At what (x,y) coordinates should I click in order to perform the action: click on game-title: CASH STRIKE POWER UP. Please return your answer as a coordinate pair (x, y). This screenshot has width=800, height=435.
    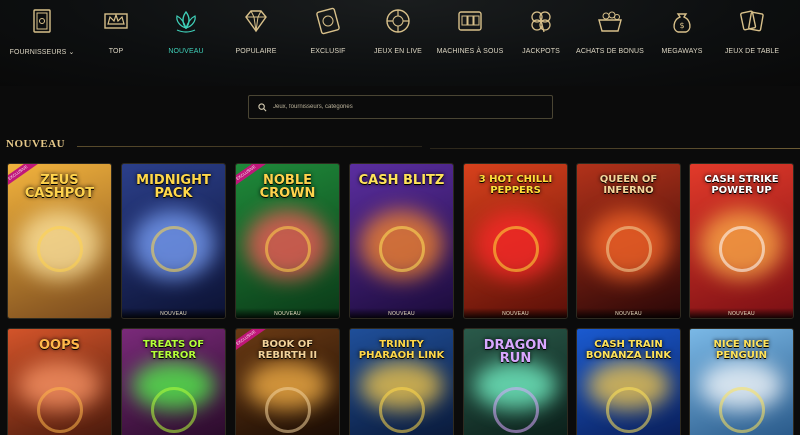
    Looking at the image, I should click on (741, 185).